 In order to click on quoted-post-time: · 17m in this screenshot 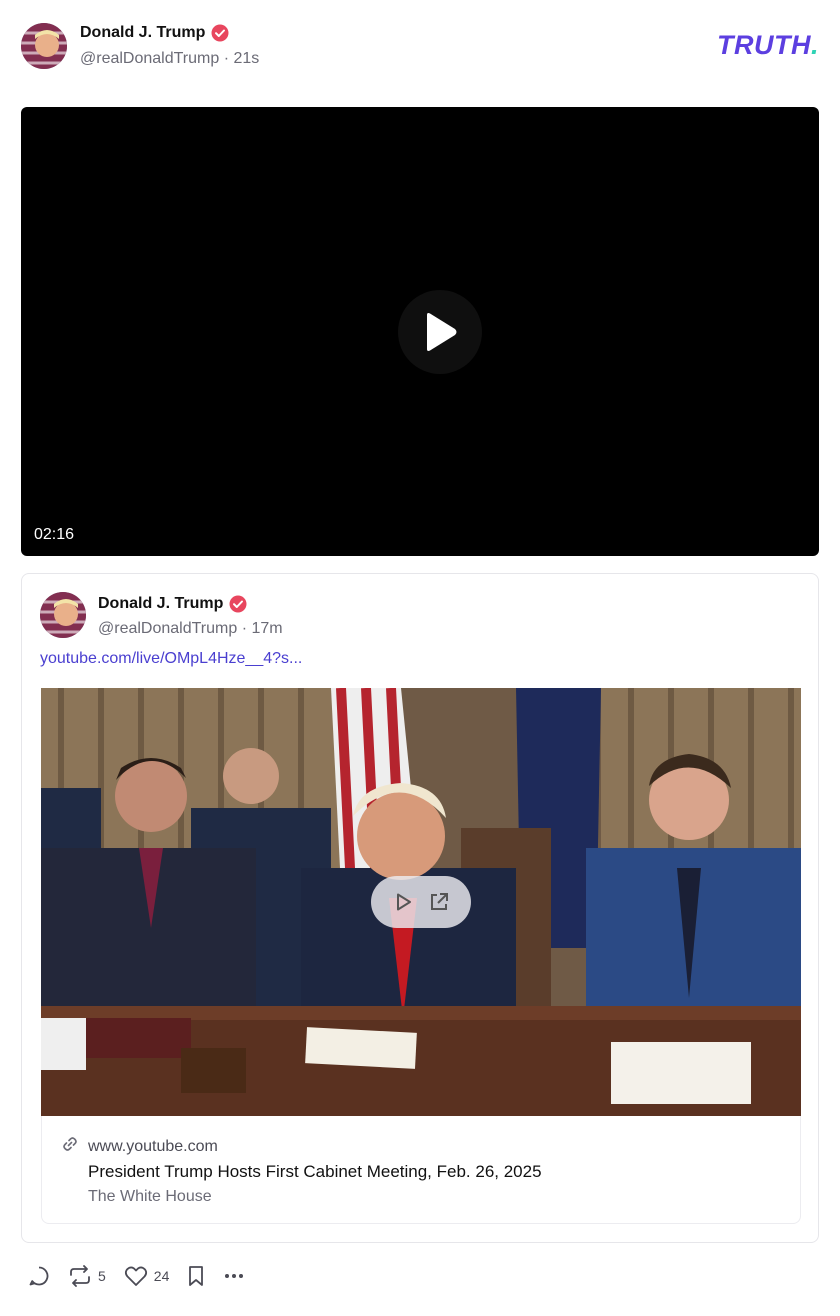, I will do `click(262, 628)`.